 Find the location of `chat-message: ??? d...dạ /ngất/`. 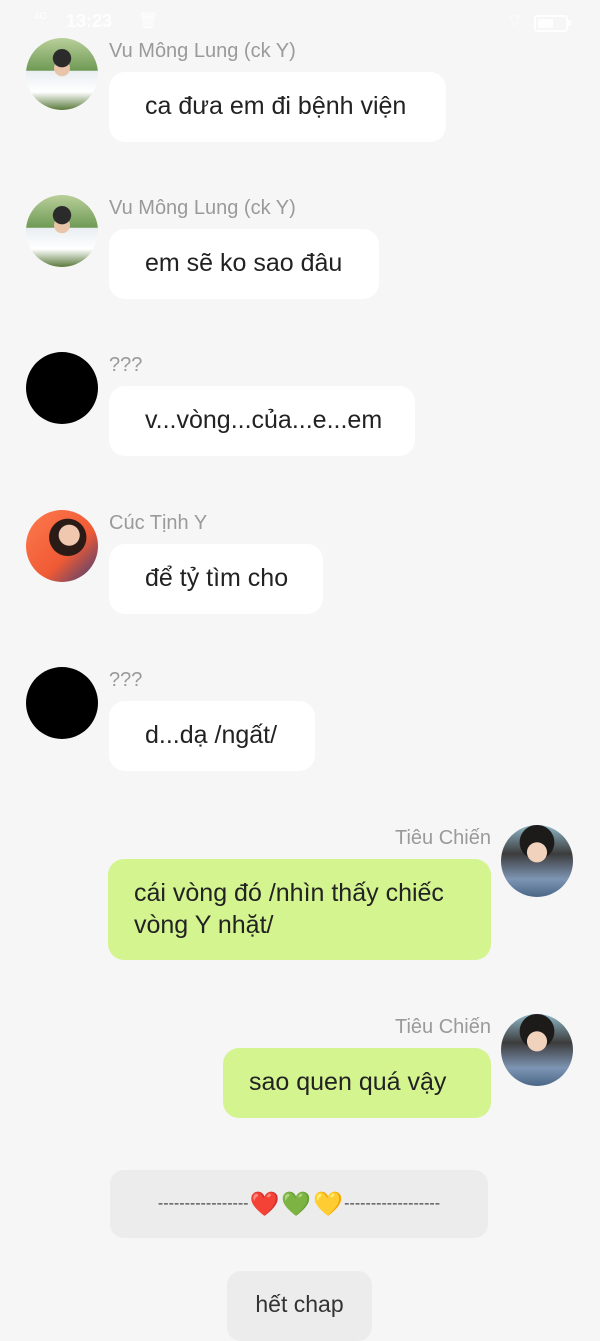

chat-message: ??? d...dạ /ngất/ is located at coordinates (300, 722).